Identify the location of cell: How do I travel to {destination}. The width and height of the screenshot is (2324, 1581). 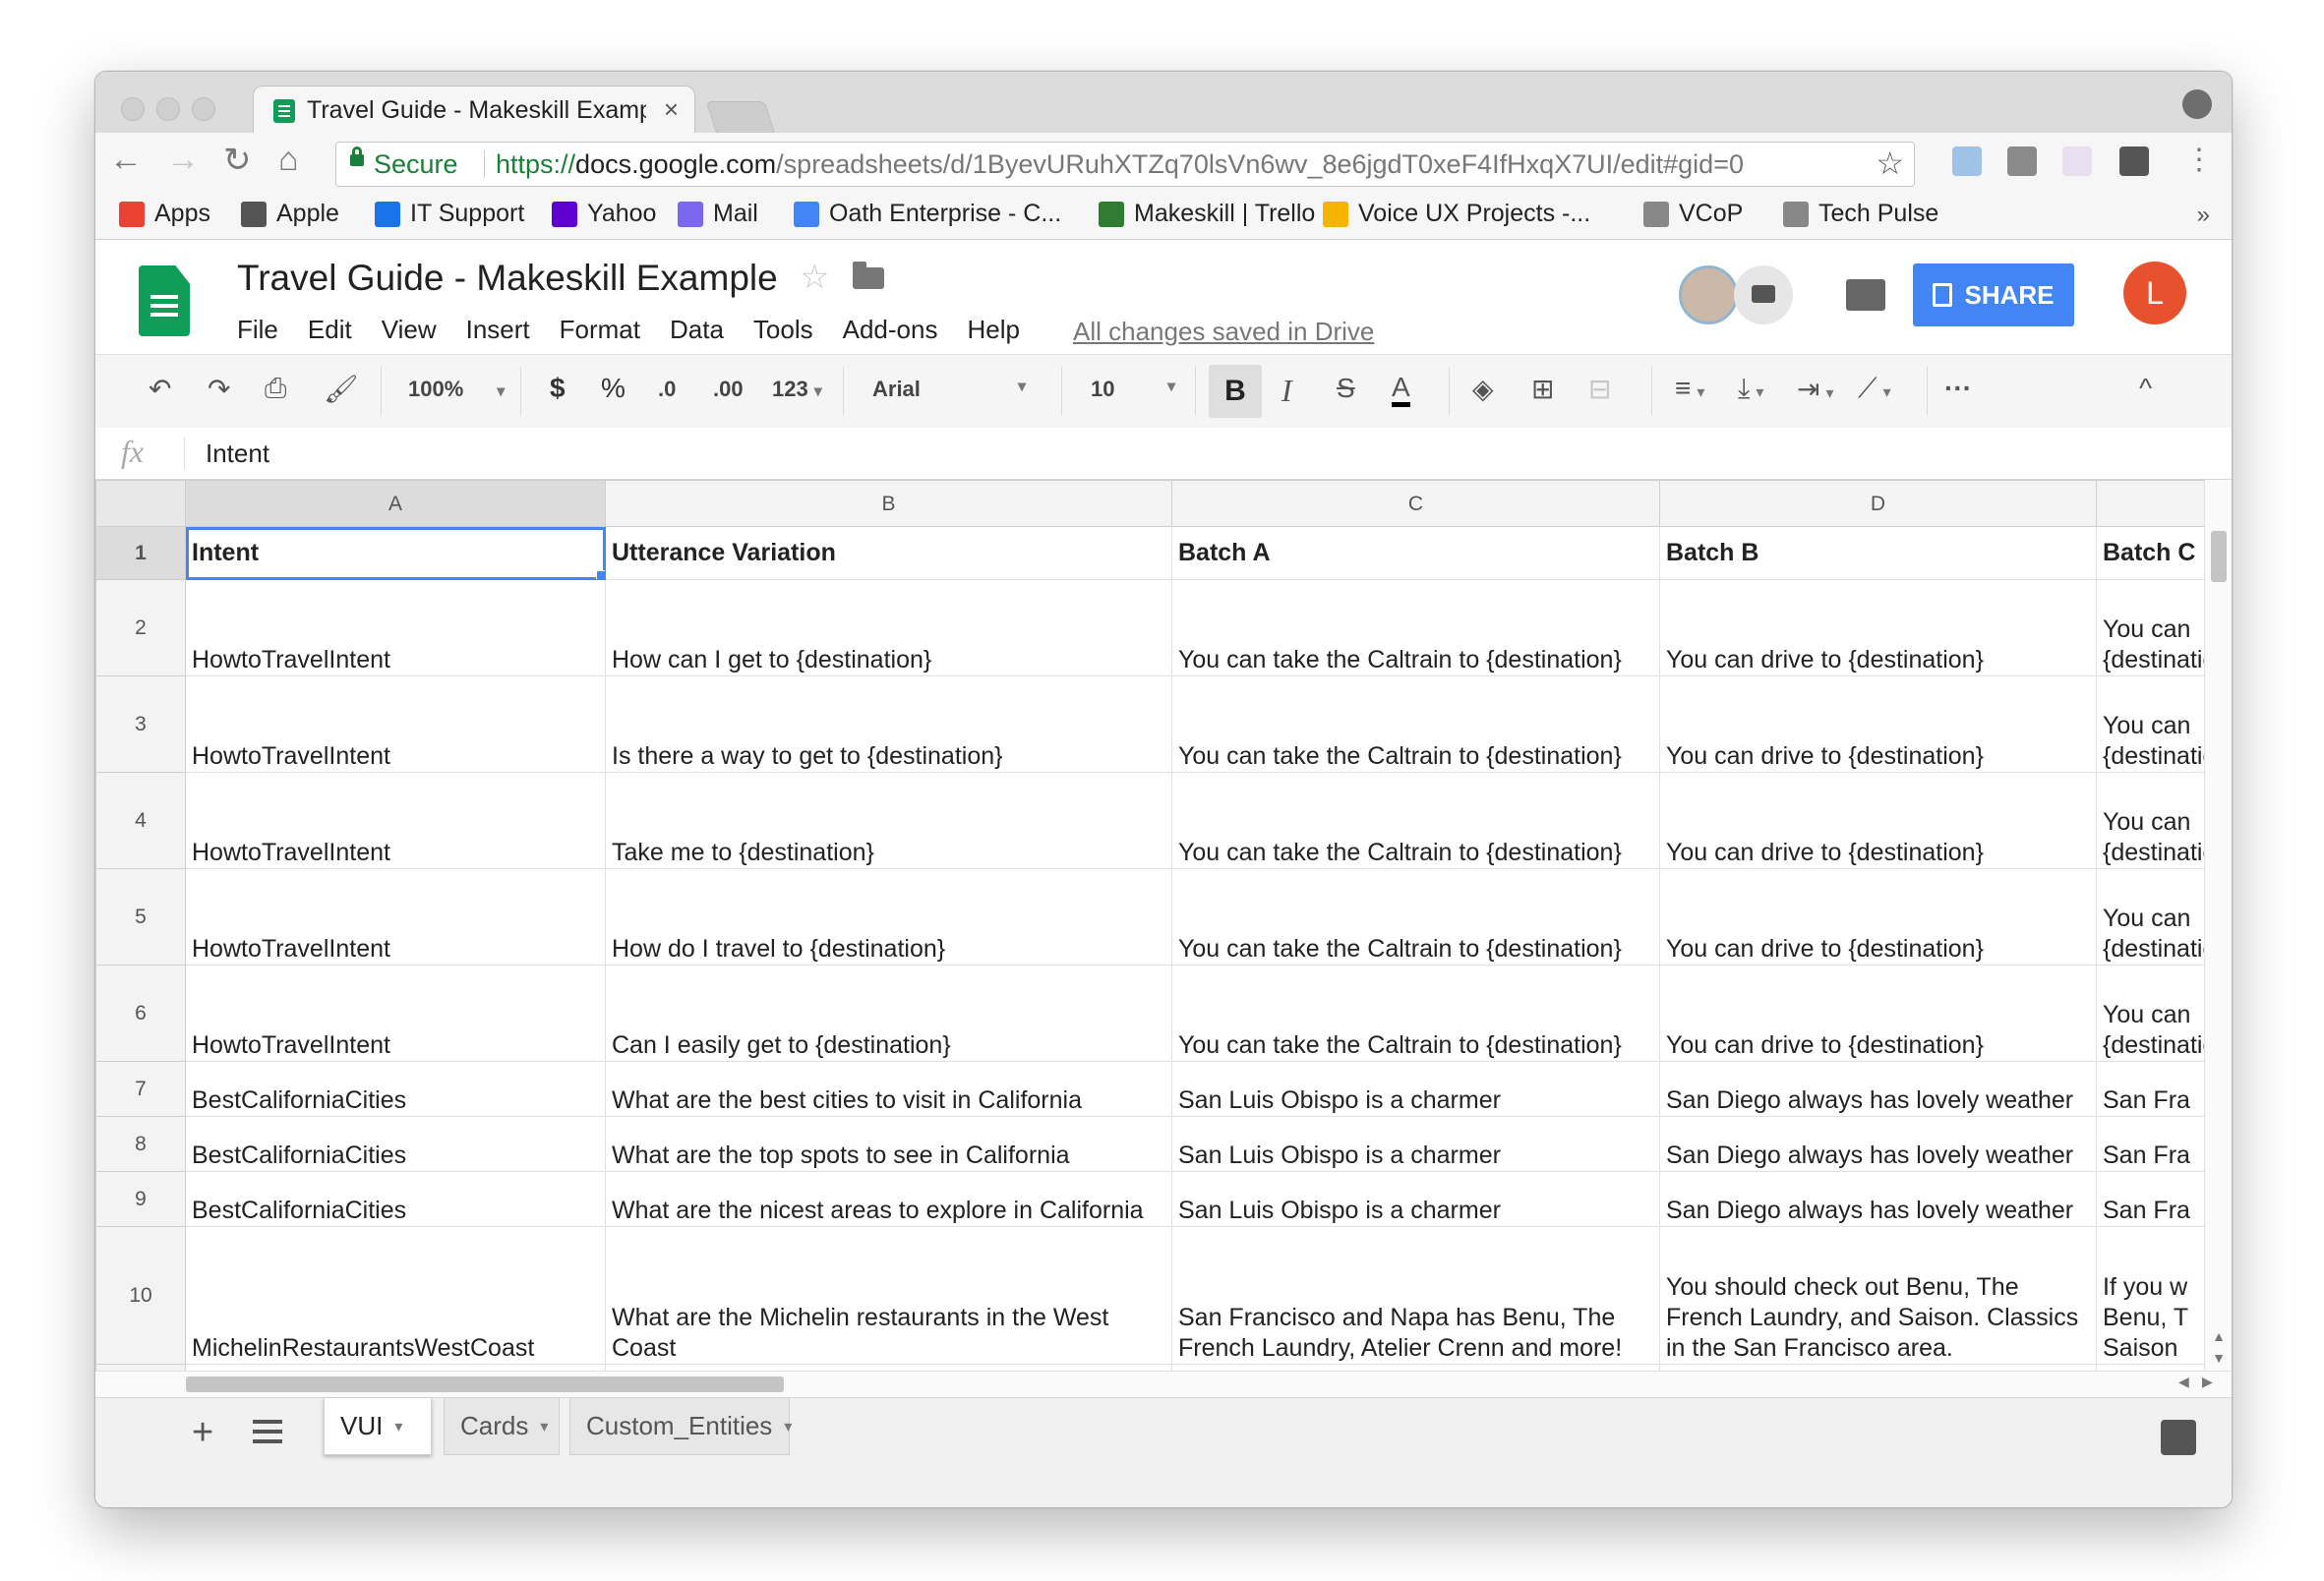
(888, 917).